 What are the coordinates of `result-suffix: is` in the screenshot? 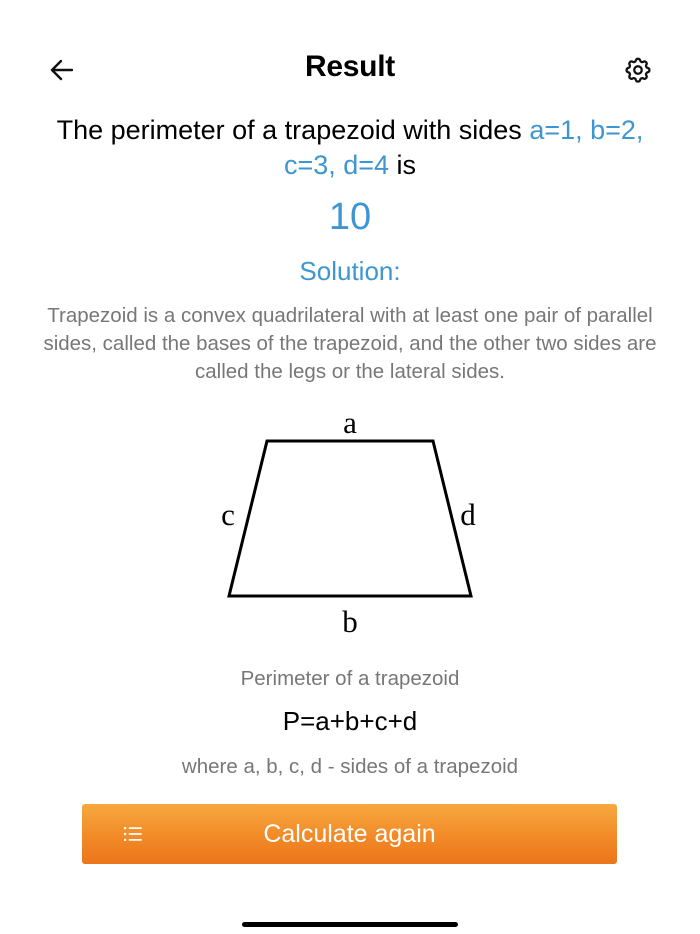 It's located at (403, 165).